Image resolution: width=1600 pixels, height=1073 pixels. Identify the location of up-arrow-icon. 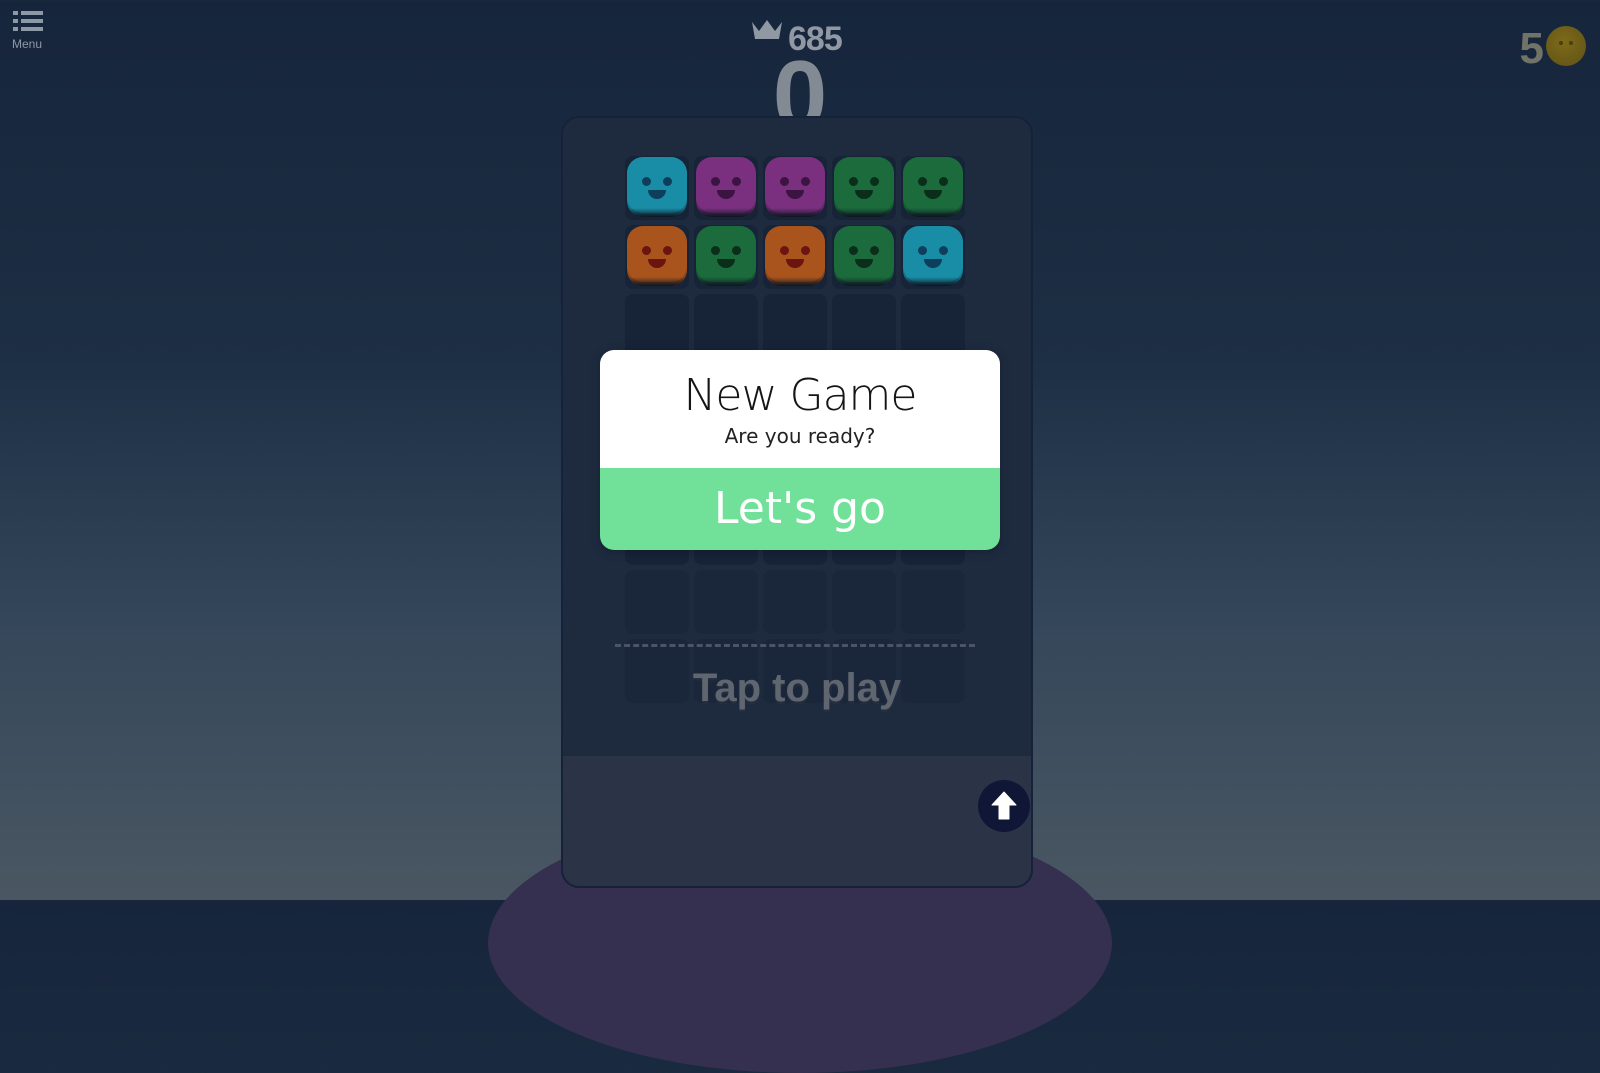
(1004, 805).